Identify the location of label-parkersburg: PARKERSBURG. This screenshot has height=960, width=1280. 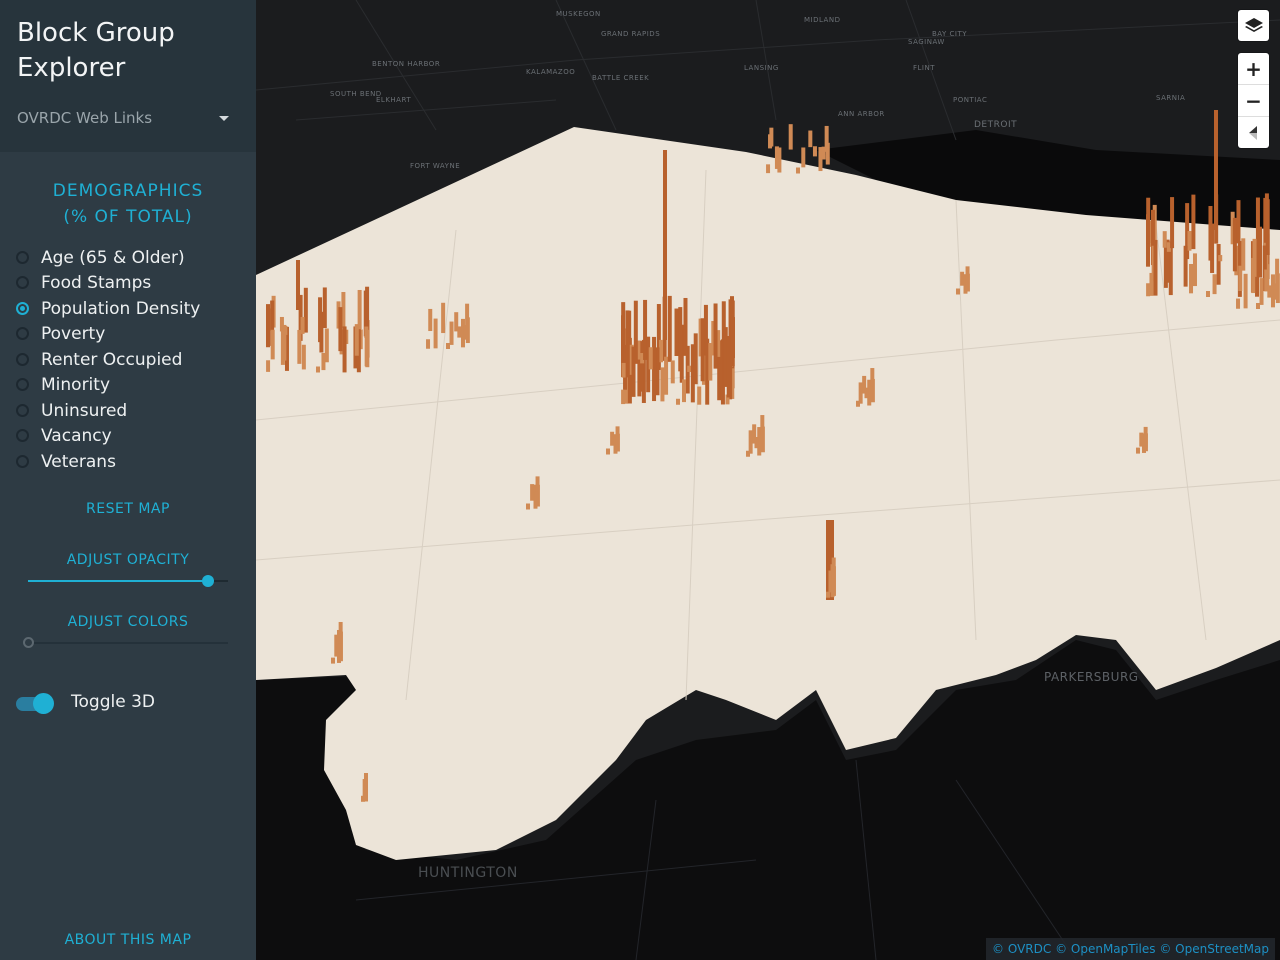
(1091, 677).